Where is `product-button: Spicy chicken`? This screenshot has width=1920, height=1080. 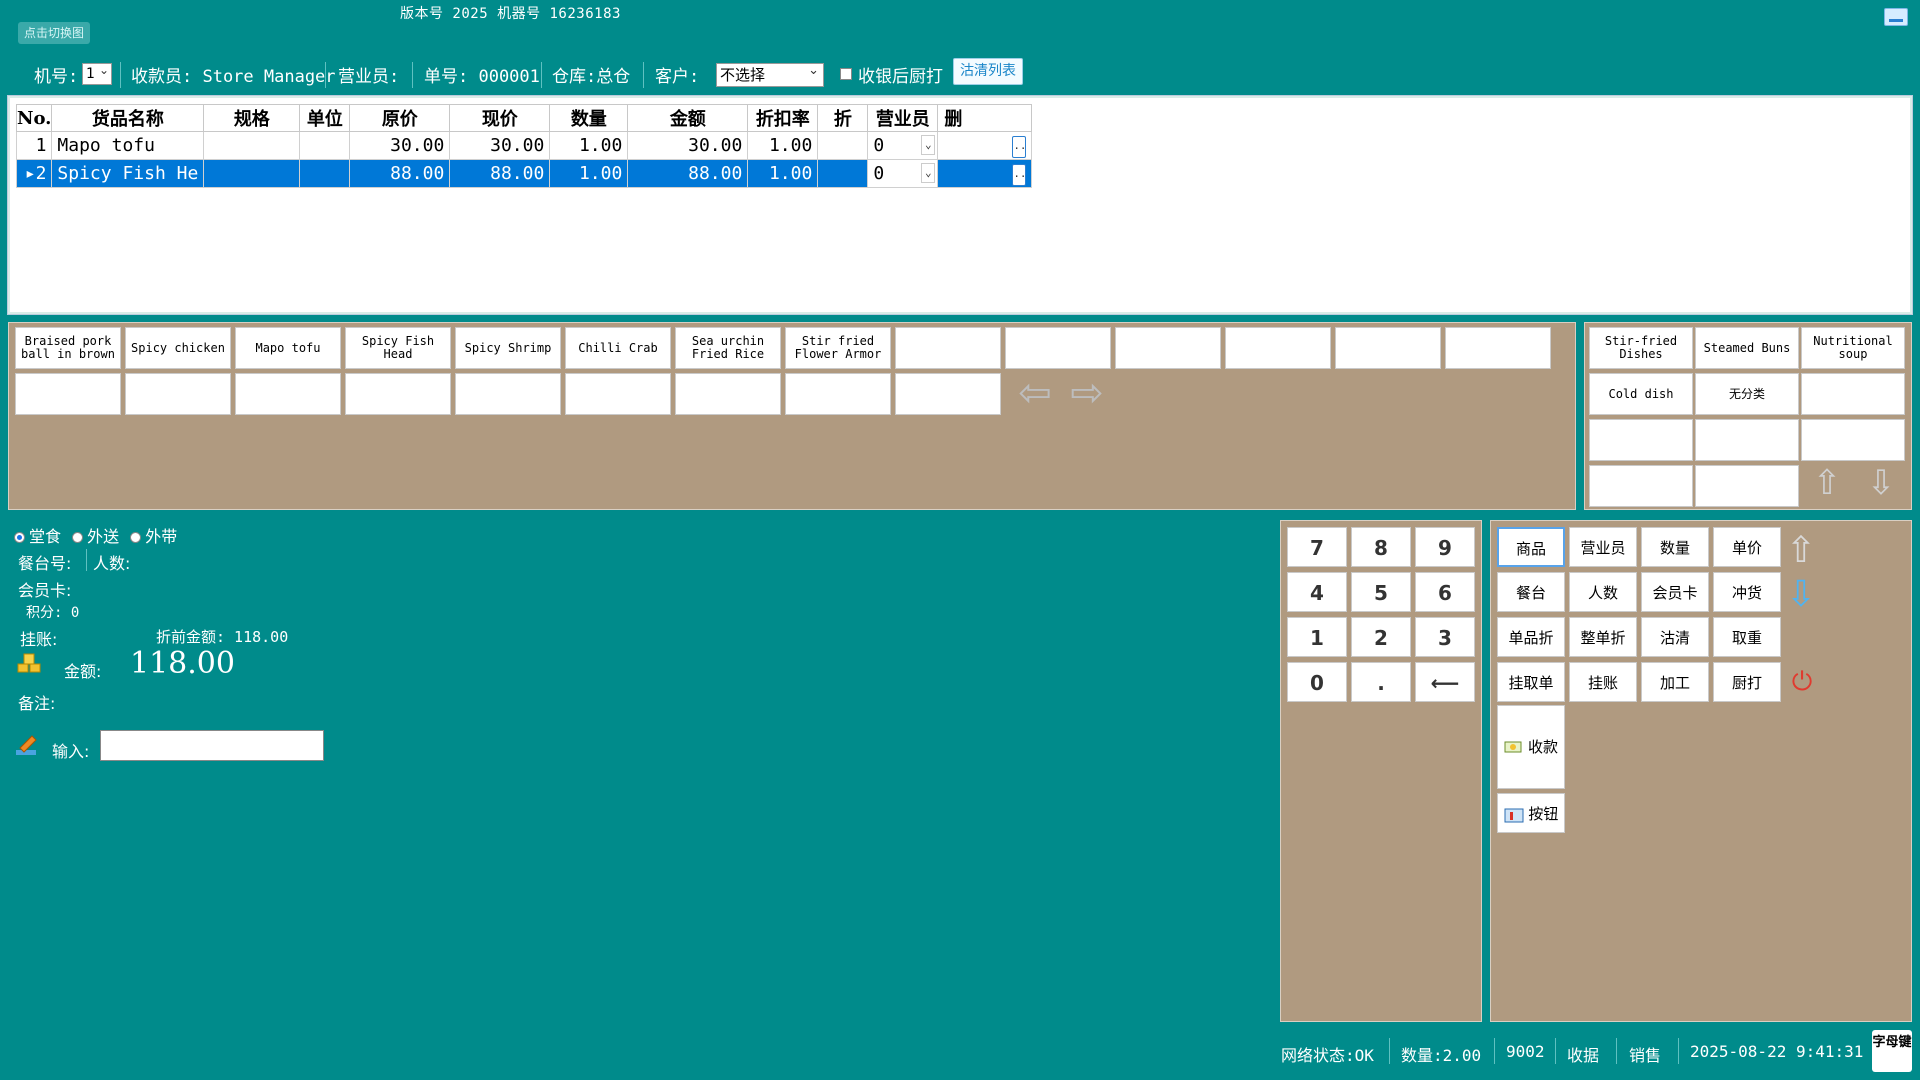
product-button: Spicy chicken is located at coordinates (178, 348).